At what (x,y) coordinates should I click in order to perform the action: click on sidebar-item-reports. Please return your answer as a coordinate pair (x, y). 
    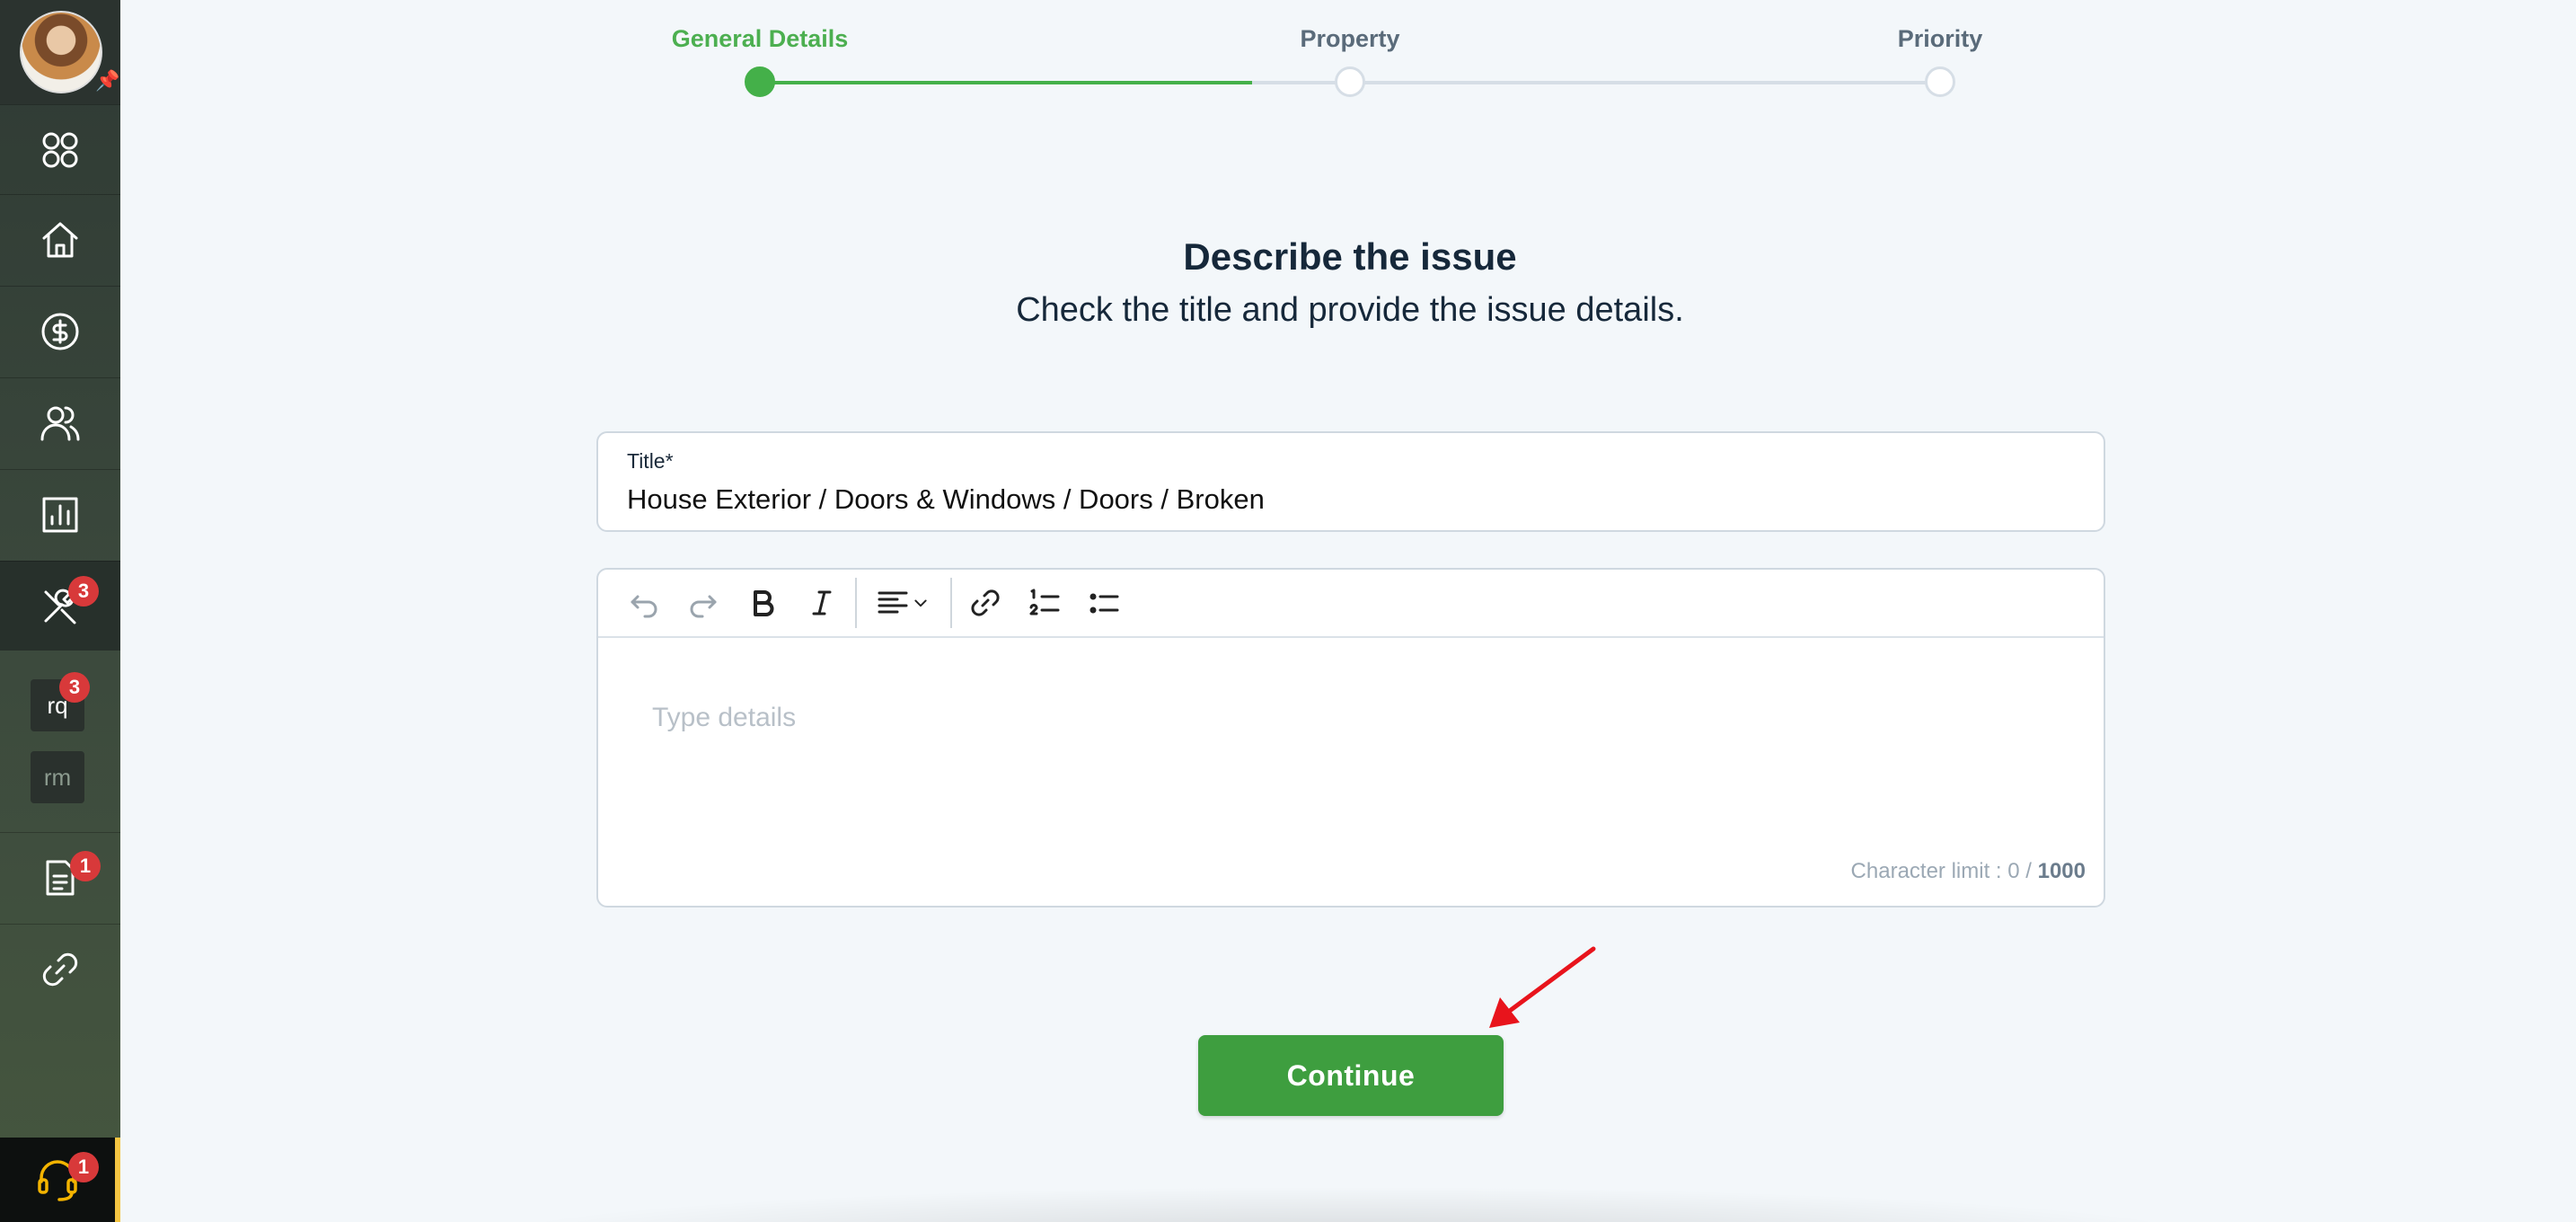
    Looking at the image, I should click on (60, 514).